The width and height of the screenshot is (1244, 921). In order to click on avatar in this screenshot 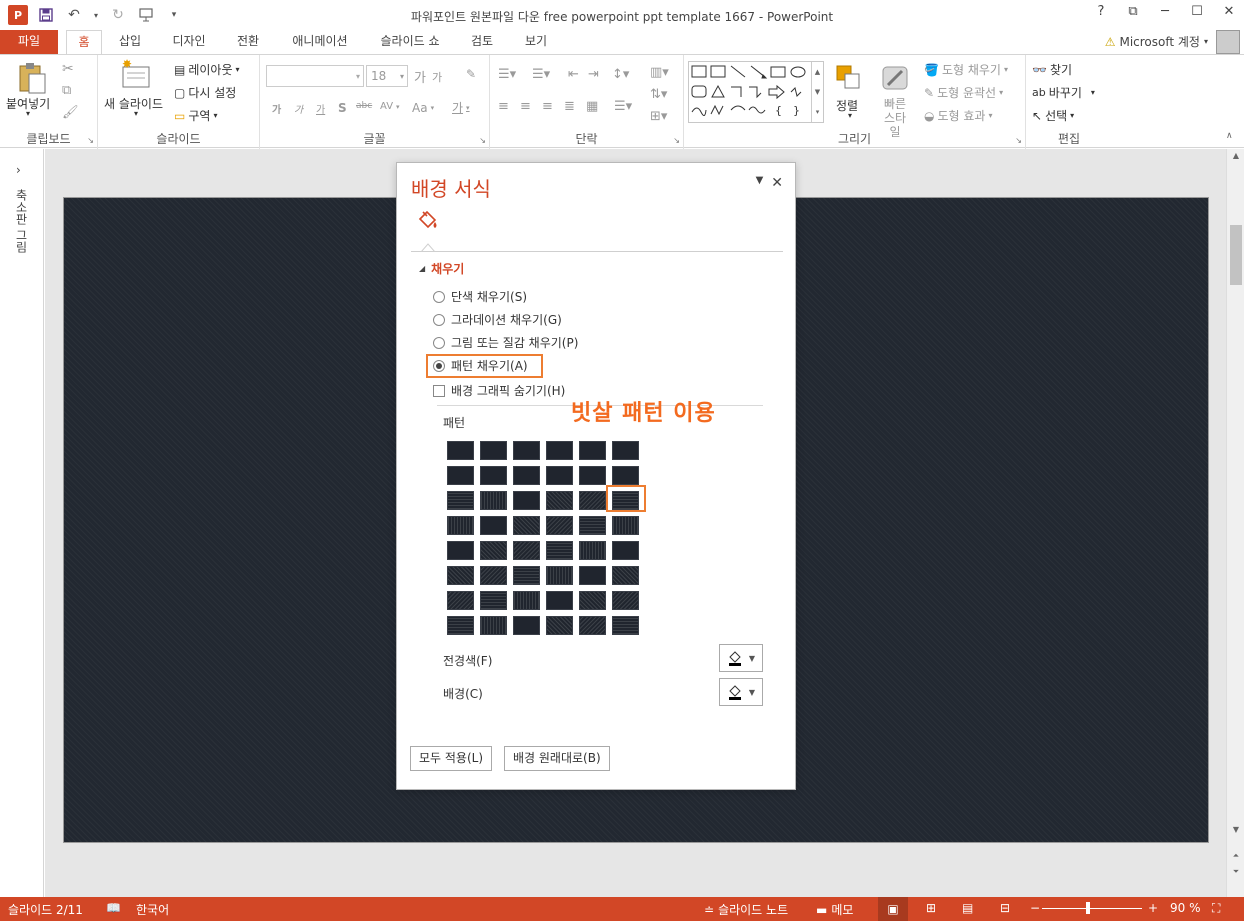, I will do `click(1228, 42)`.